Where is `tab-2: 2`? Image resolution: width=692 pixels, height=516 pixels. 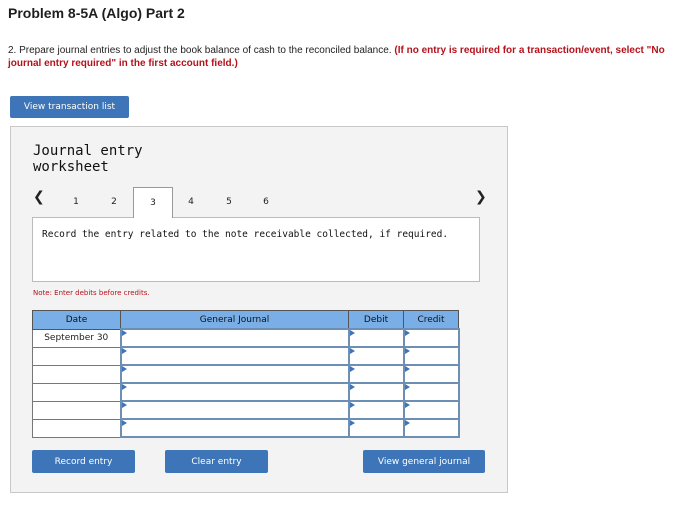 tab-2: 2 is located at coordinates (114, 201).